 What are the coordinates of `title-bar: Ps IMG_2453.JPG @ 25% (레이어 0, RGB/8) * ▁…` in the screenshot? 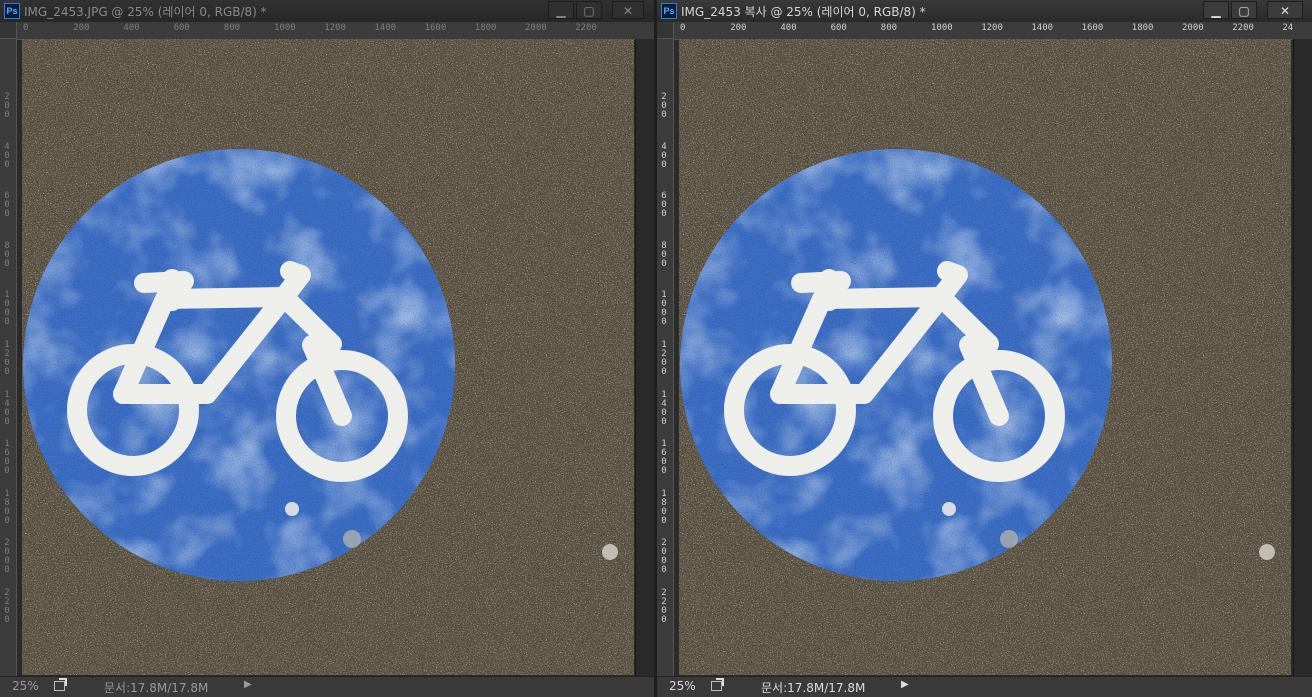 It's located at (327, 11).